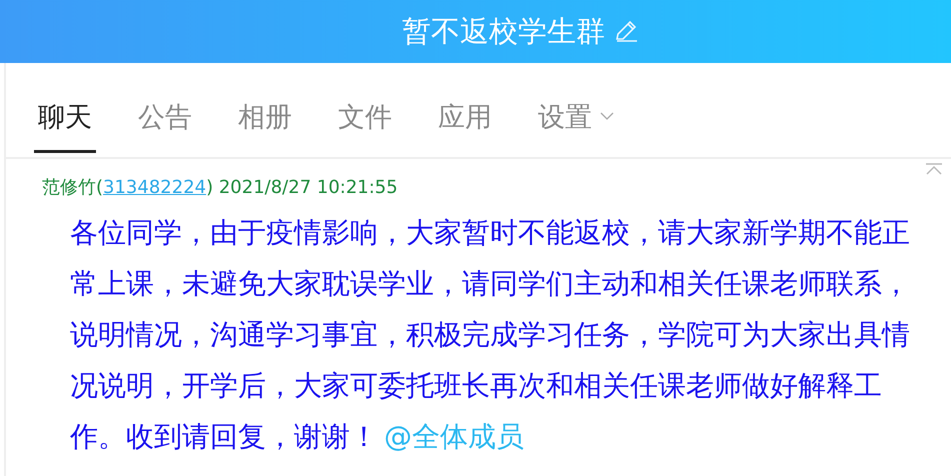 The height and width of the screenshot is (476, 951). What do you see at coordinates (365, 126) in the screenshot?
I see `tab: 文件` at bounding box center [365, 126].